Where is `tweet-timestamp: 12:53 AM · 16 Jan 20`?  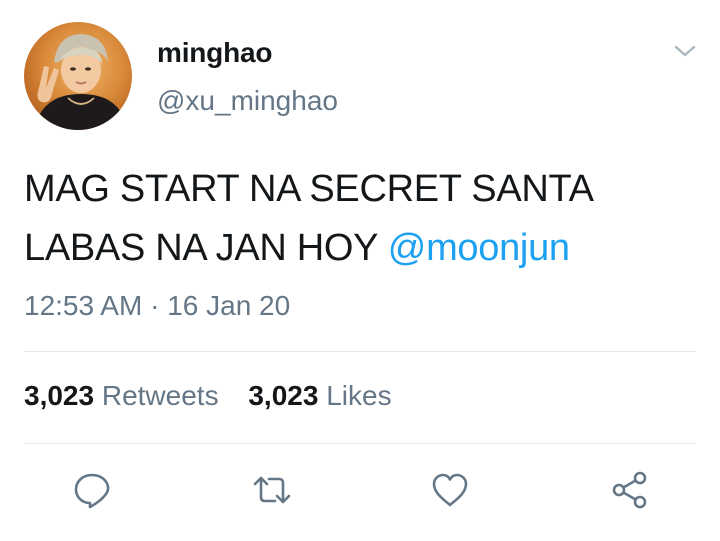 tweet-timestamp: 12:53 AM · 16 Jan 20 is located at coordinates (157, 306).